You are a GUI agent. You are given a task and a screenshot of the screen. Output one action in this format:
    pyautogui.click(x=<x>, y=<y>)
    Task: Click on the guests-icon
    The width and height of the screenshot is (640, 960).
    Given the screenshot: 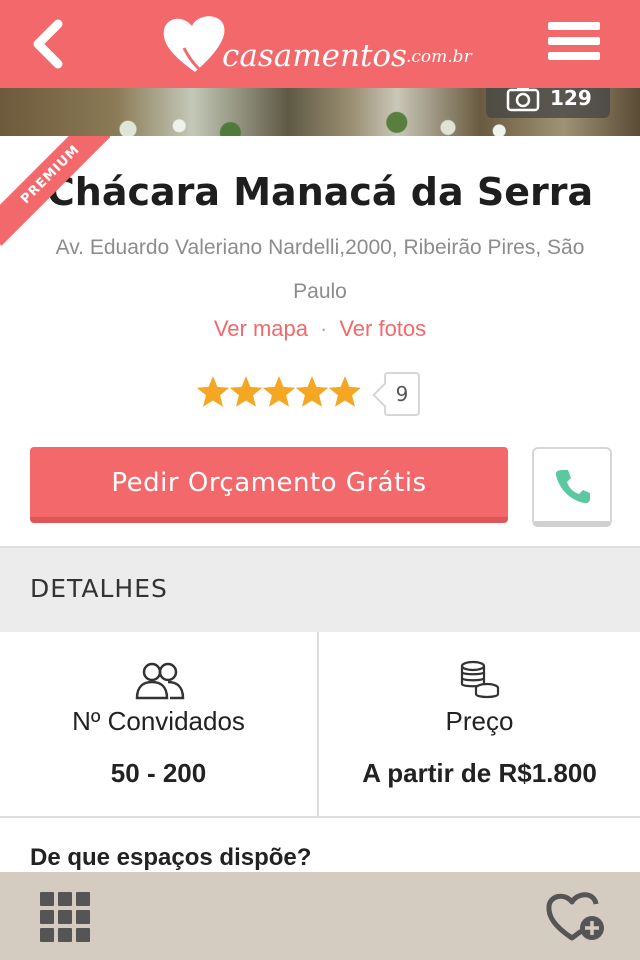 What is the action you would take?
    pyautogui.click(x=160, y=681)
    